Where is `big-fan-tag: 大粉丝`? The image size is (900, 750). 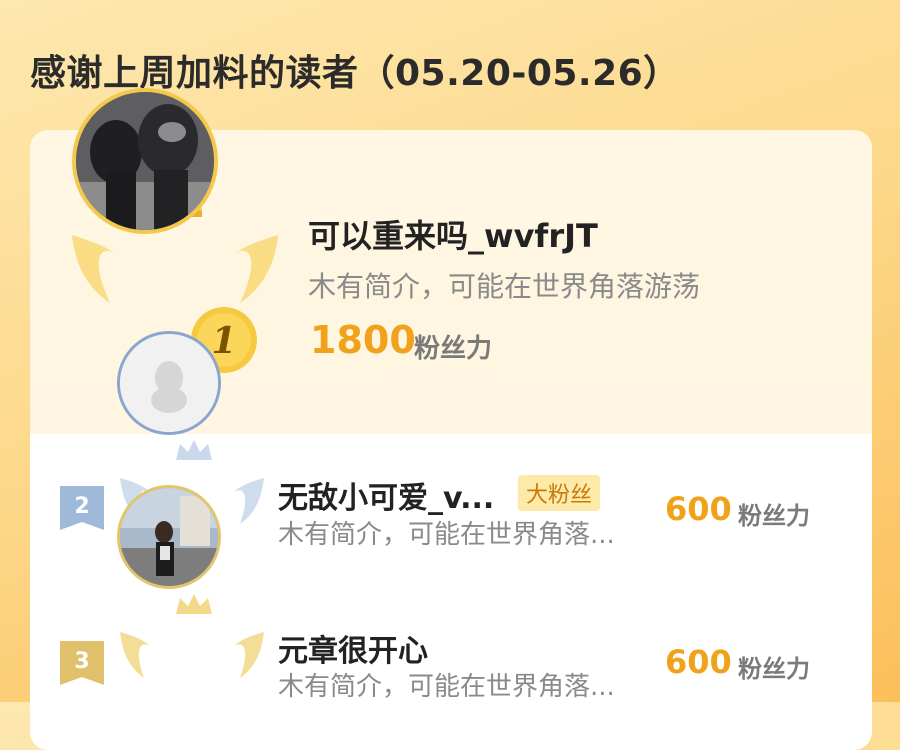
big-fan-tag: 大粉丝 is located at coordinates (559, 493).